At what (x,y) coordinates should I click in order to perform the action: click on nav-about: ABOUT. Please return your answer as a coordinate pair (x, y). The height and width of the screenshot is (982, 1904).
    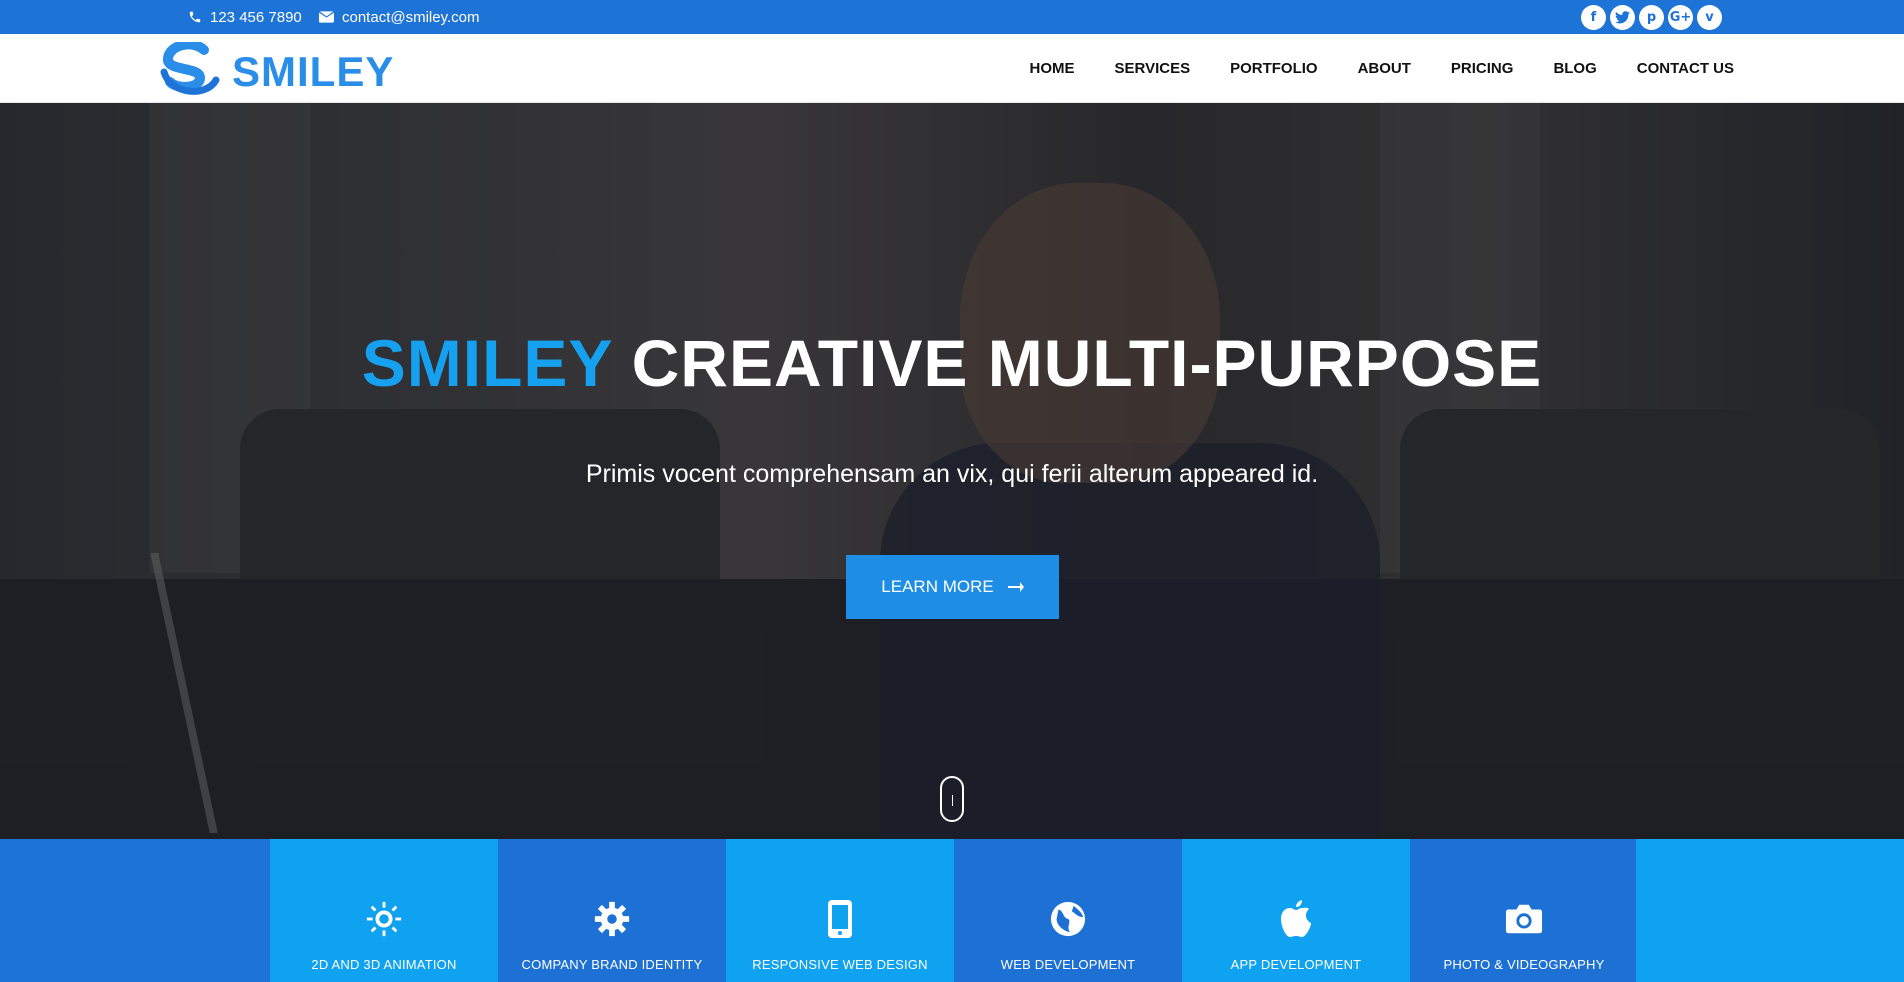
    Looking at the image, I should click on (1384, 68).